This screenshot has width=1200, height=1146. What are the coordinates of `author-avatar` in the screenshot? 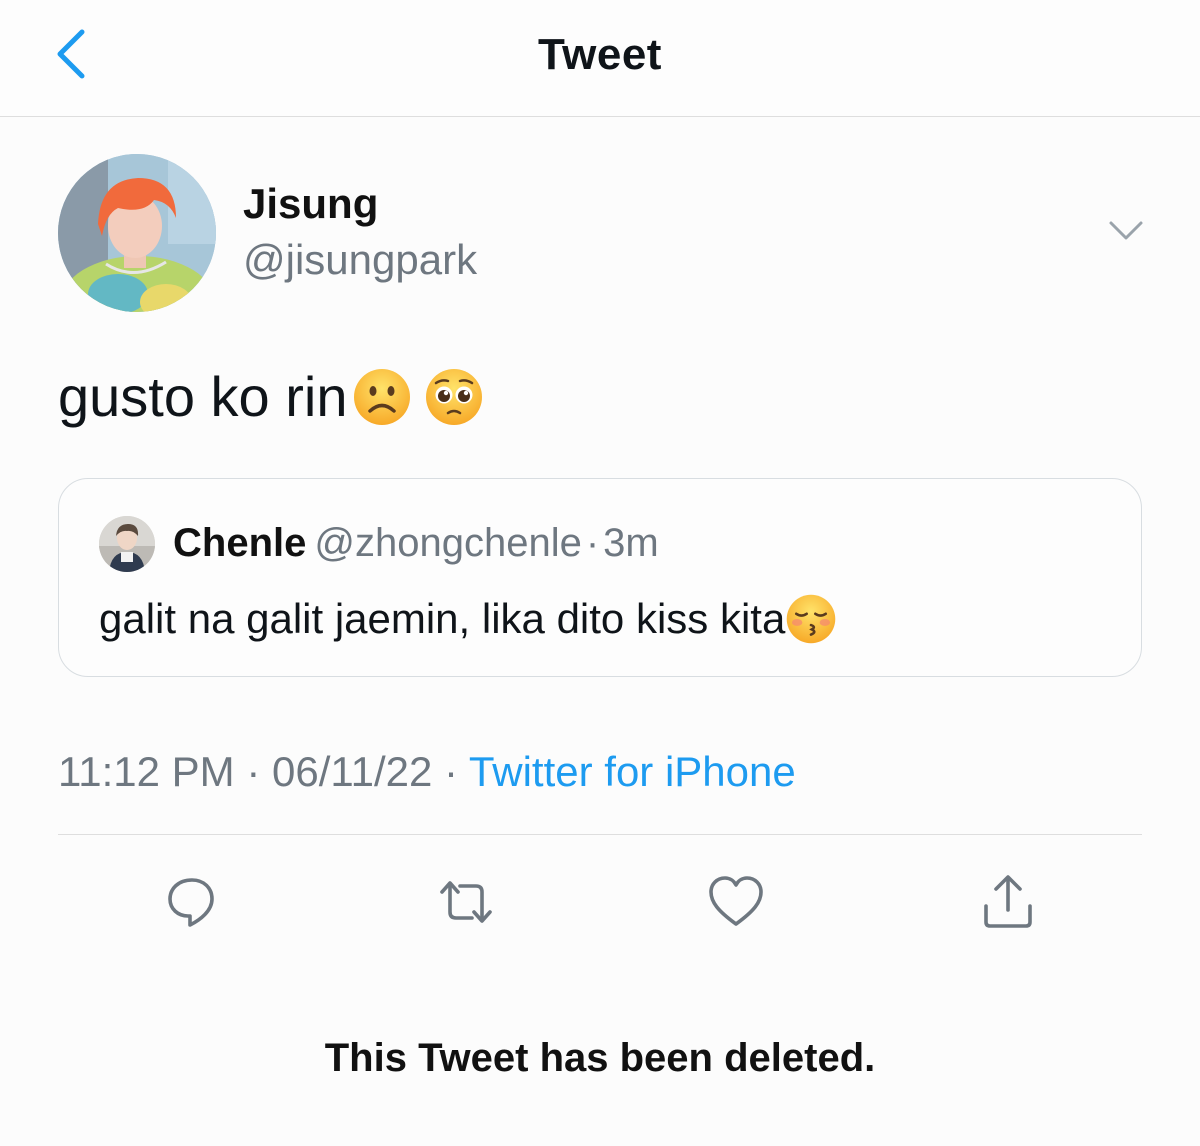 It's located at (137, 233).